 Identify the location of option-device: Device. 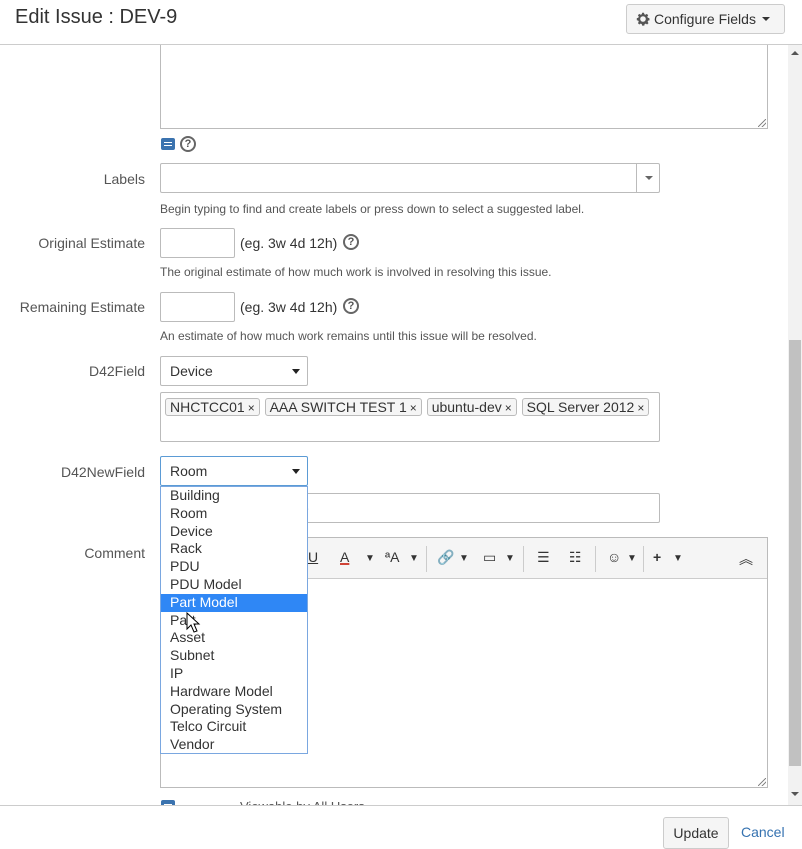
(234, 532).